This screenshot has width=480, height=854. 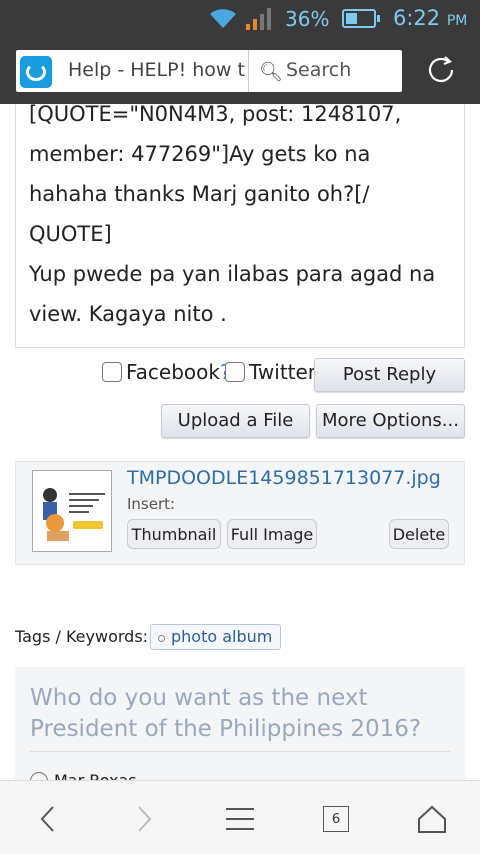 I want to click on tabs-button: 6, so click(x=336, y=819).